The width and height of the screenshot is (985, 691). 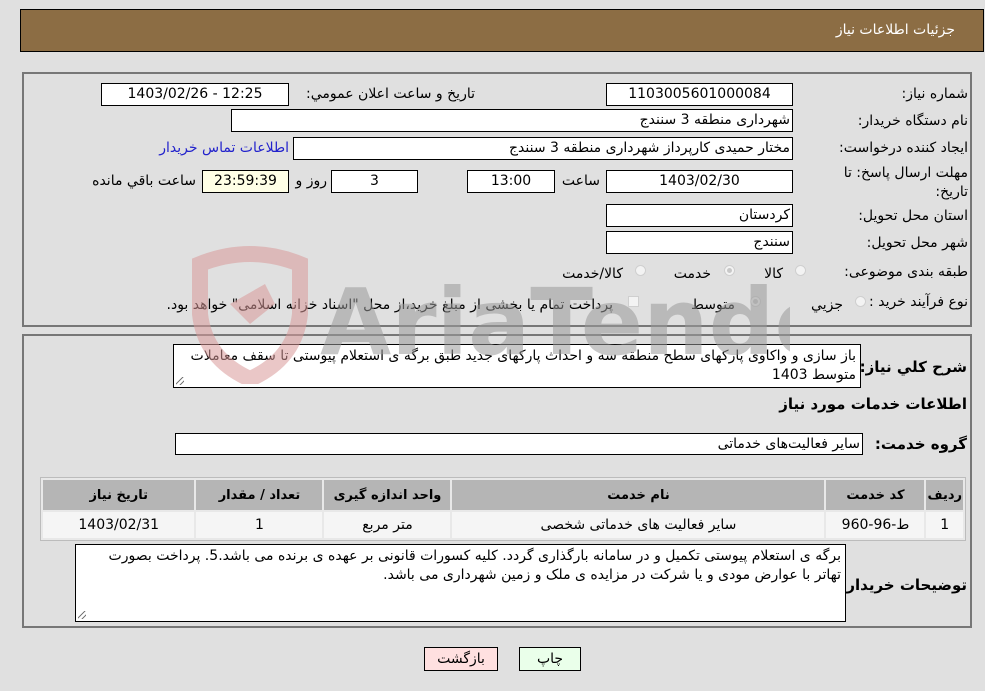 I want to click on buyer-notes-label: توضیحات خریدار:, so click(x=903, y=585).